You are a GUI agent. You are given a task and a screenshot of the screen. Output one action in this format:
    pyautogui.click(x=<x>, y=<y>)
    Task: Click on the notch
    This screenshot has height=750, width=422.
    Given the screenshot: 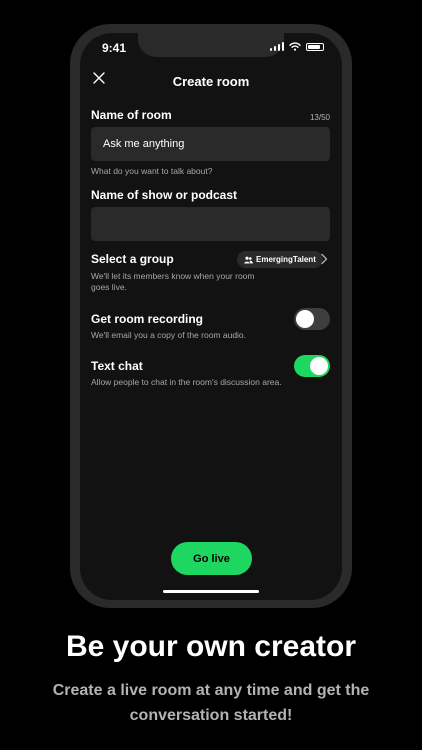 What is the action you would take?
    pyautogui.click(x=211, y=45)
    